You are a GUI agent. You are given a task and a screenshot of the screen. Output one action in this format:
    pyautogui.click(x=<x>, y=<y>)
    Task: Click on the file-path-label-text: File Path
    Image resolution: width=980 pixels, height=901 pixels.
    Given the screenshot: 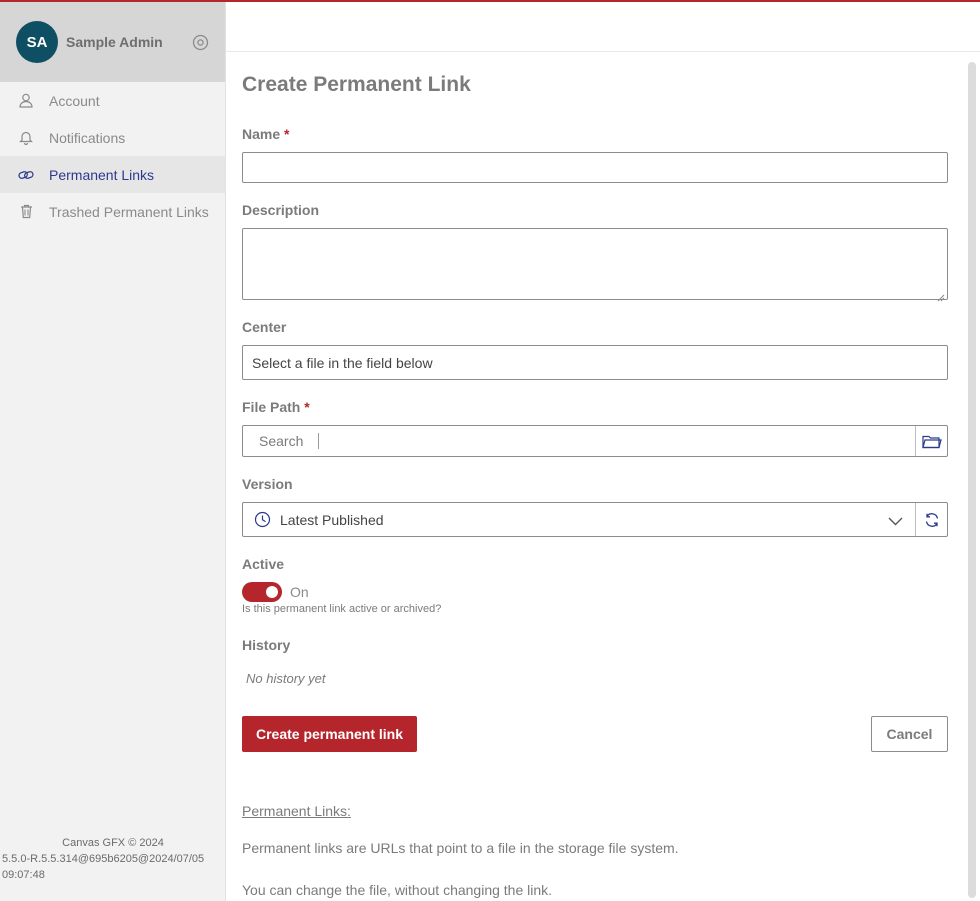 What is the action you would take?
    pyautogui.click(x=271, y=407)
    